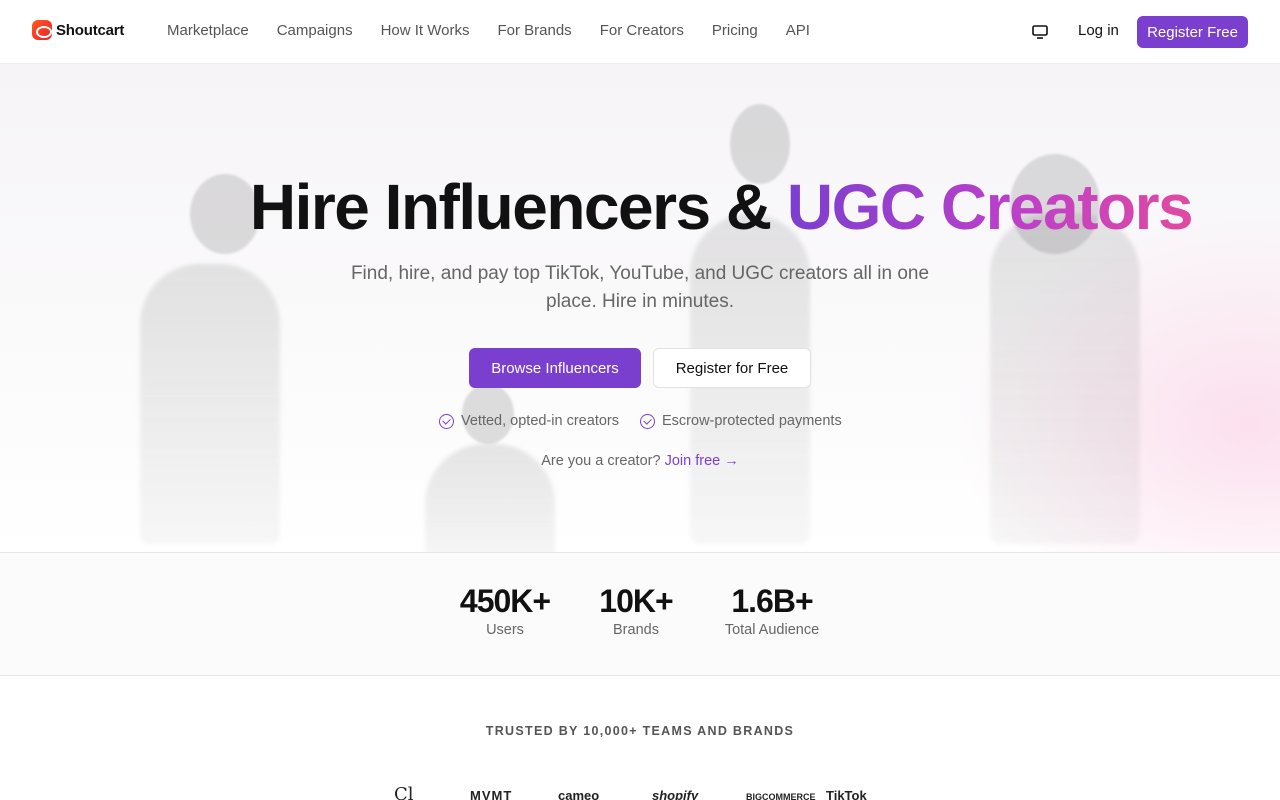 This screenshot has width=1280, height=800. I want to click on person-image-left, so click(210, 404).